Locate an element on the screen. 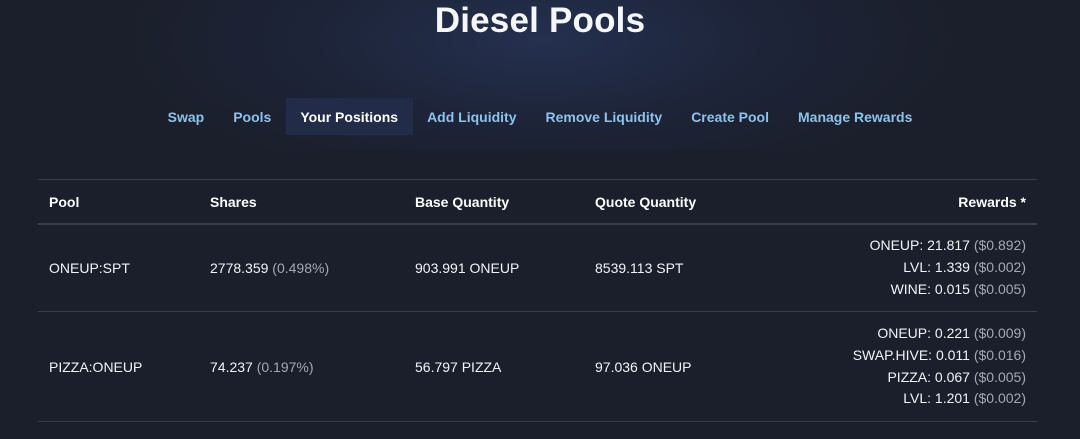 The image size is (1080, 439). shares-value: 74.237 is located at coordinates (231, 366).